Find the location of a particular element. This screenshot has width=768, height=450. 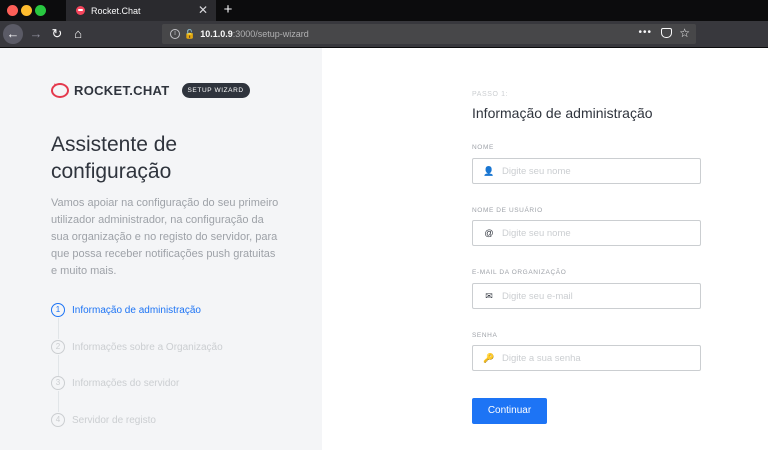

rocketchat-logo: ROCKET.CHAT SETUP WIZARD is located at coordinates (150, 90).